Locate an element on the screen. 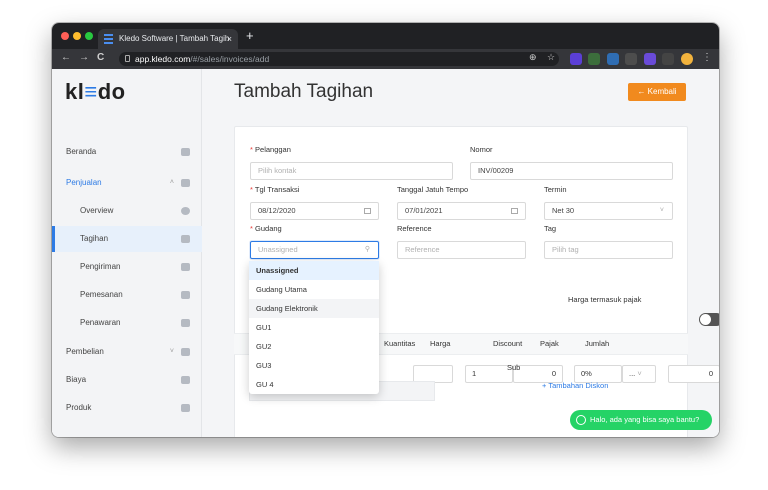 The height and width of the screenshot is (490, 768). sidebar-item-pembelian: Pembelian ˅ is located at coordinates (127, 352).